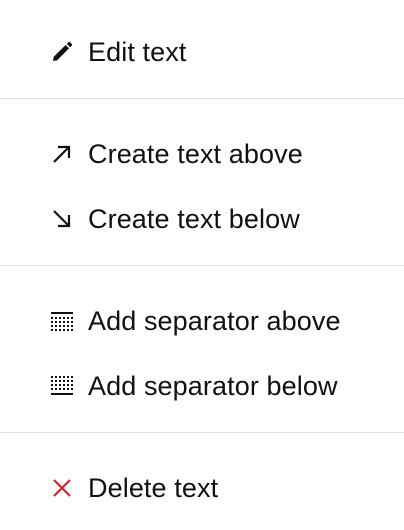 This screenshot has width=404, height=530. I want to click on menu-item-add-separator-below: Add separator below, so click(202, 386).